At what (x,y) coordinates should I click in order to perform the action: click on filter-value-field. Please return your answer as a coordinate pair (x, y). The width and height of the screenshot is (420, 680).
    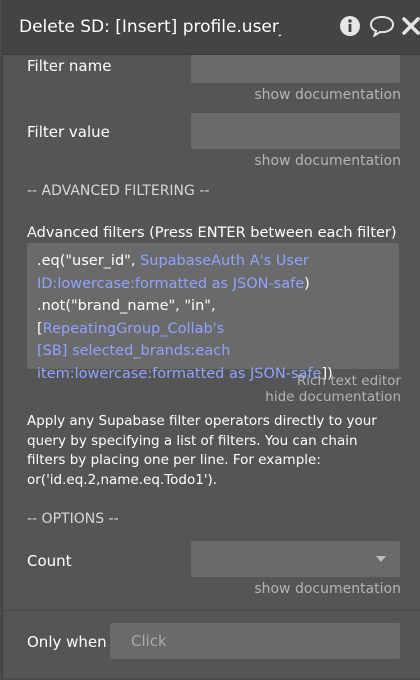
    Looking at the image, I should click on (295, 131).